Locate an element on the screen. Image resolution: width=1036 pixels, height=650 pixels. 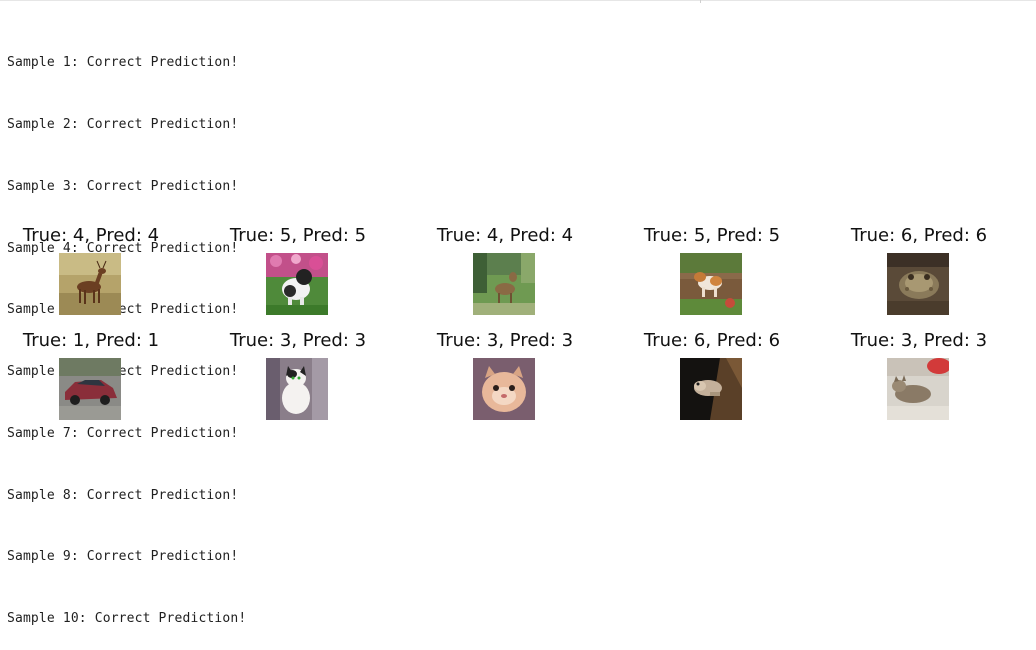
output-top-border is located at coordinates (518, 0).